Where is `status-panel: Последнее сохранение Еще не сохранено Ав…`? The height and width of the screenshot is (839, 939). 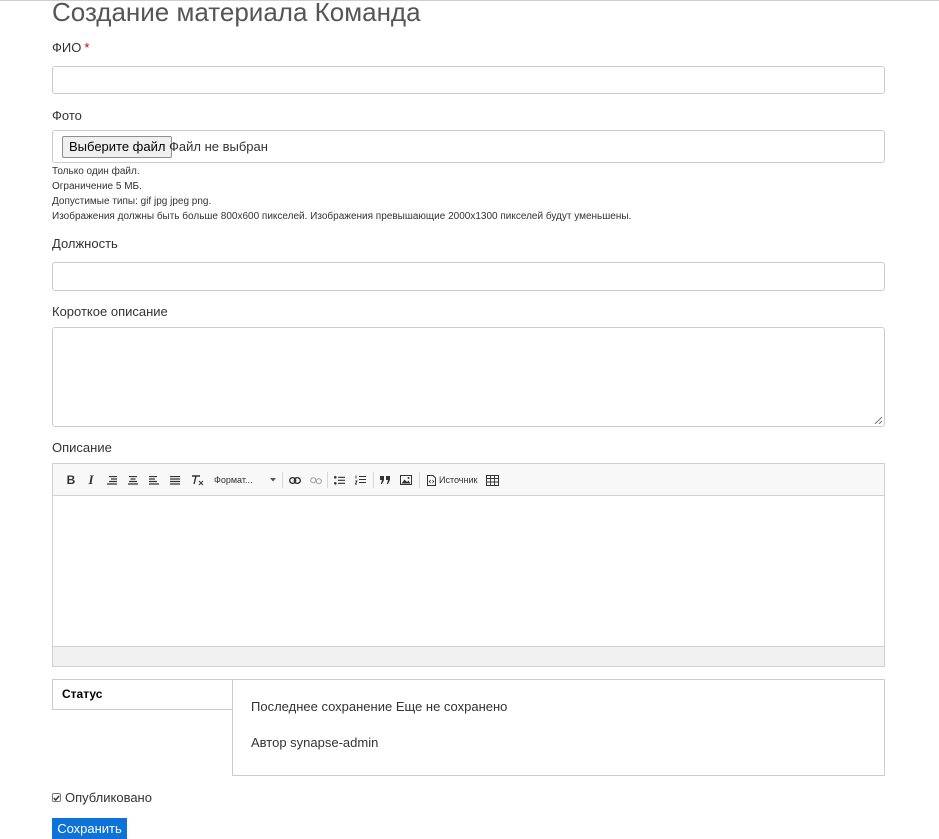
status-panel: Последнее сохранение Еще не сохранено Ав… is located at coordinates (558, 727).